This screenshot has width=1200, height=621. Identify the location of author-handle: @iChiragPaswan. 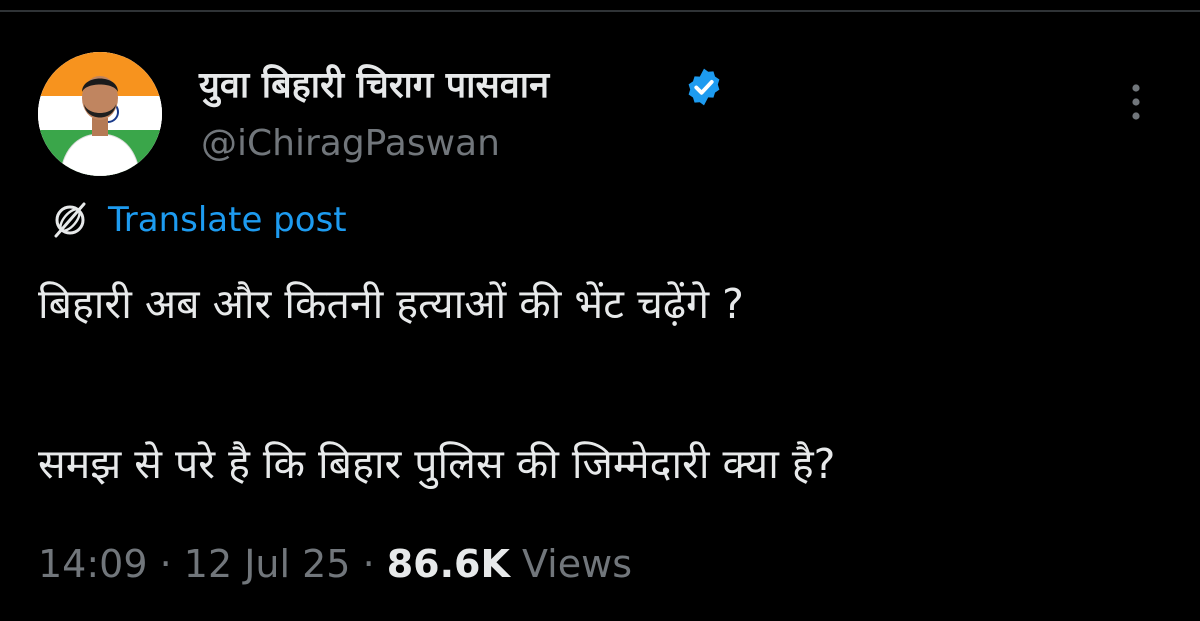
(350, 144).